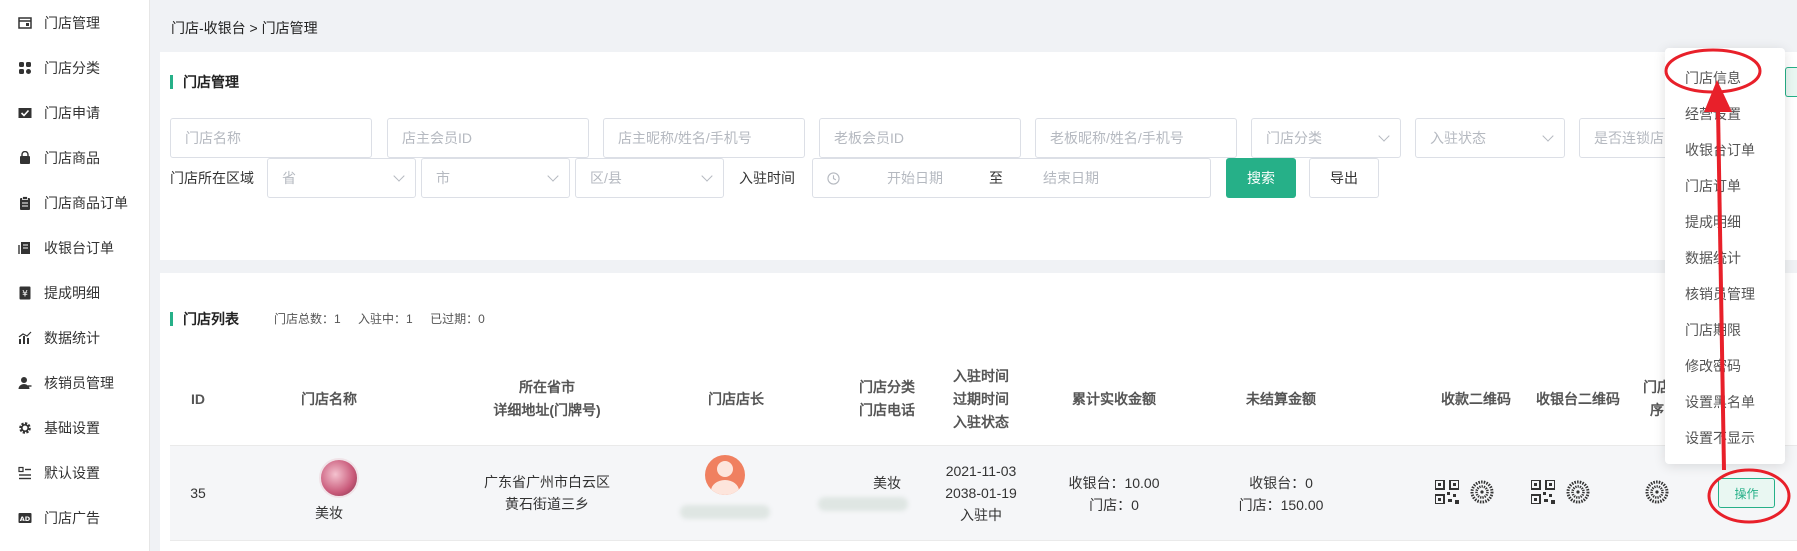 The height and width of the screenshot is (551, 1797). What do you see at coordinates (1578, 492) in the screenshot?
I see `cashier-mini-code-icon` at bounding box center [1578, 492].